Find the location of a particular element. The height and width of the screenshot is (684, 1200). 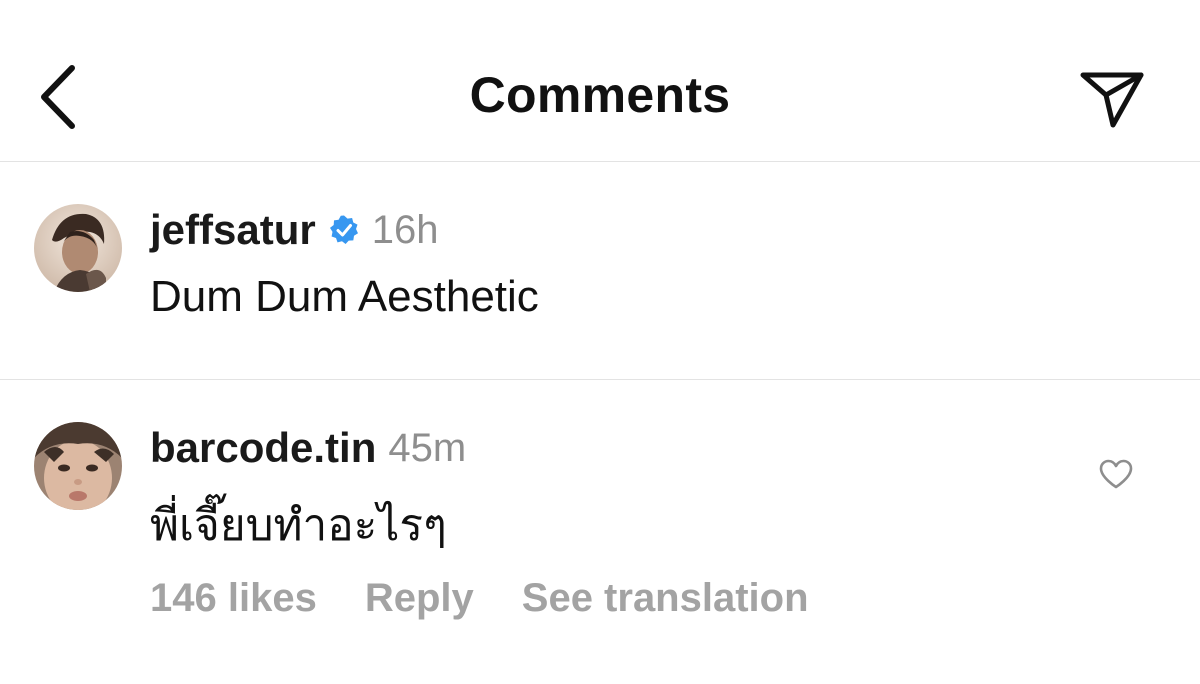

comment-text: Dum Dum Aesthetic is located at coordinates (344, 296).